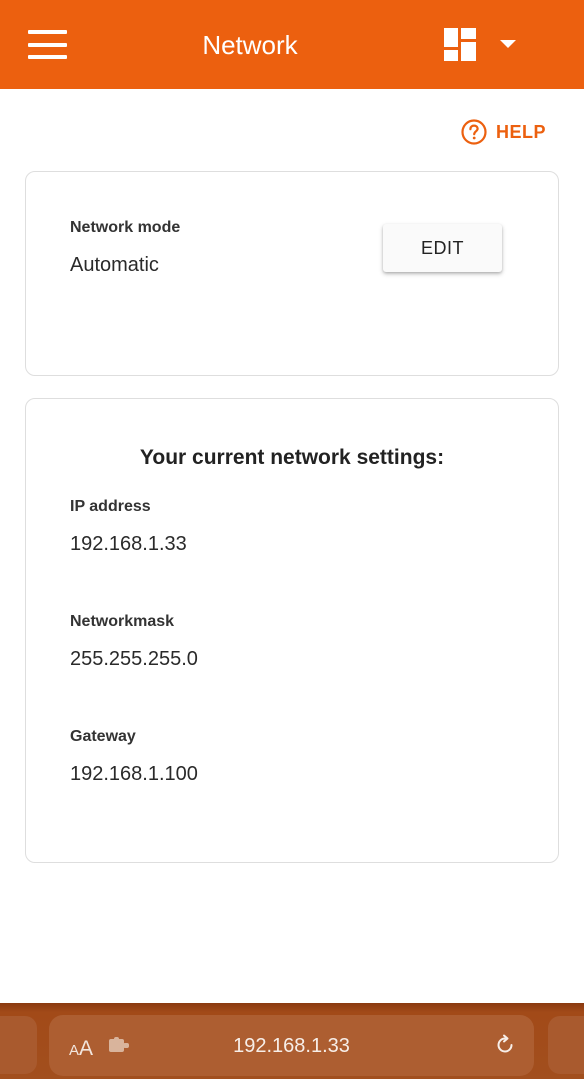 The image size is (584, 1079). I want to click on next-tab, so click(566, 1045).